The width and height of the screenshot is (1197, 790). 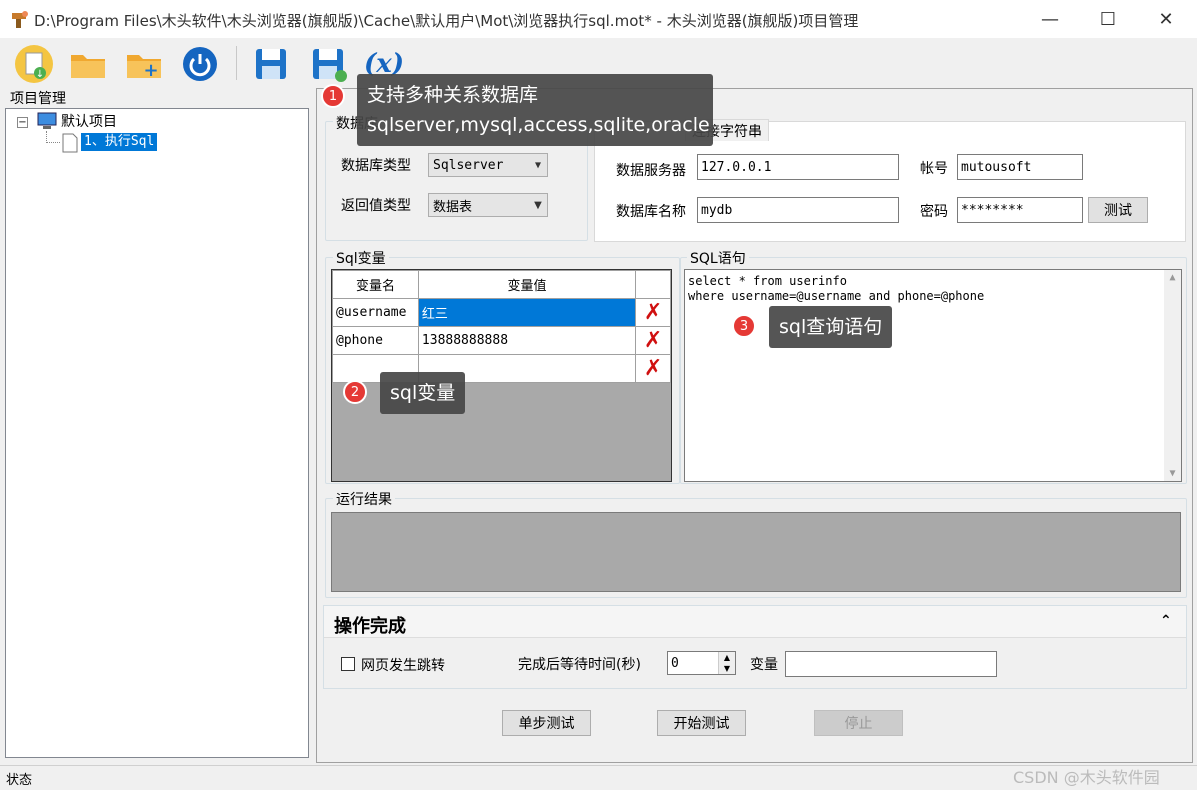 What do you see at coordinates (546, 723) in the screenshot?
I see `step-test-button: 单步测试` at bounding box center [546, 723].